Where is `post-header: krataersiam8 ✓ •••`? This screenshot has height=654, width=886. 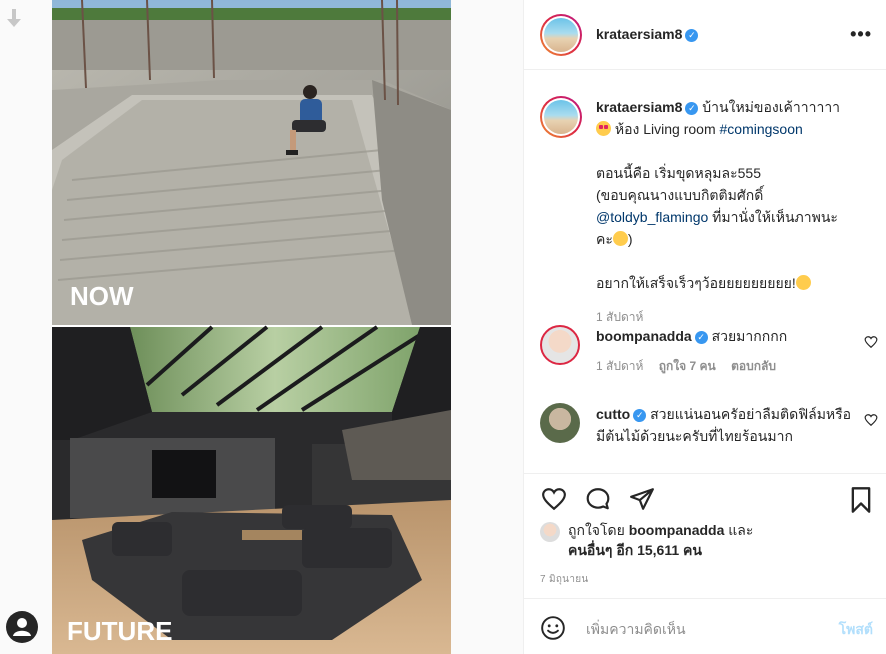 post-header: krataersiam8 ✓ ••• is located at coordinates (705, 35).